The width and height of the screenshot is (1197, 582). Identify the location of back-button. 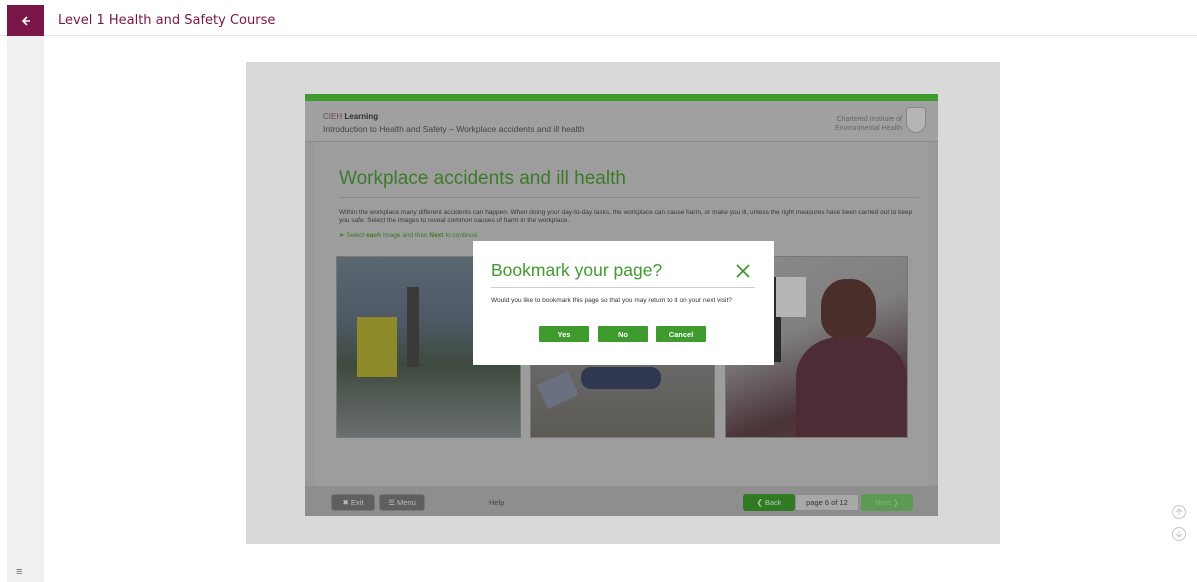
(25, 20).